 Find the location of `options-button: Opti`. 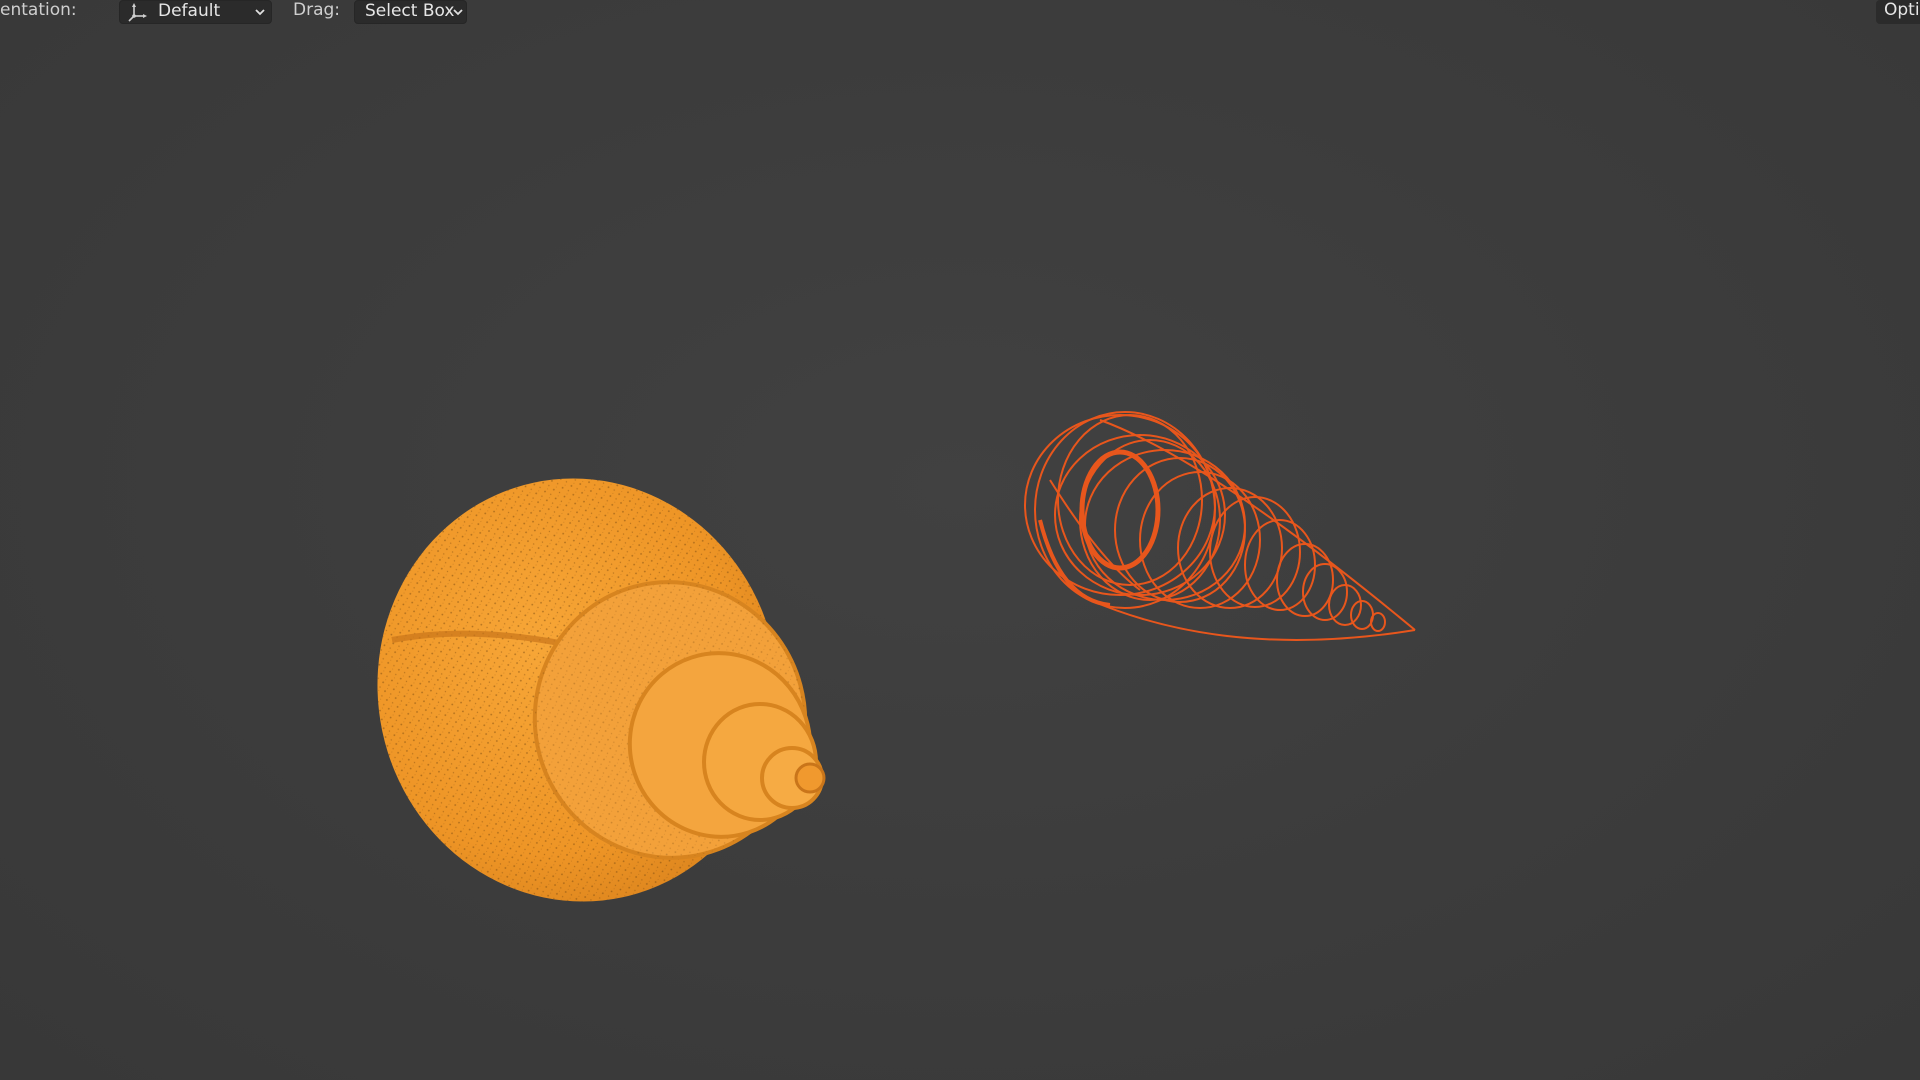

options-button: Opti is located at coordinates (1898, 12).